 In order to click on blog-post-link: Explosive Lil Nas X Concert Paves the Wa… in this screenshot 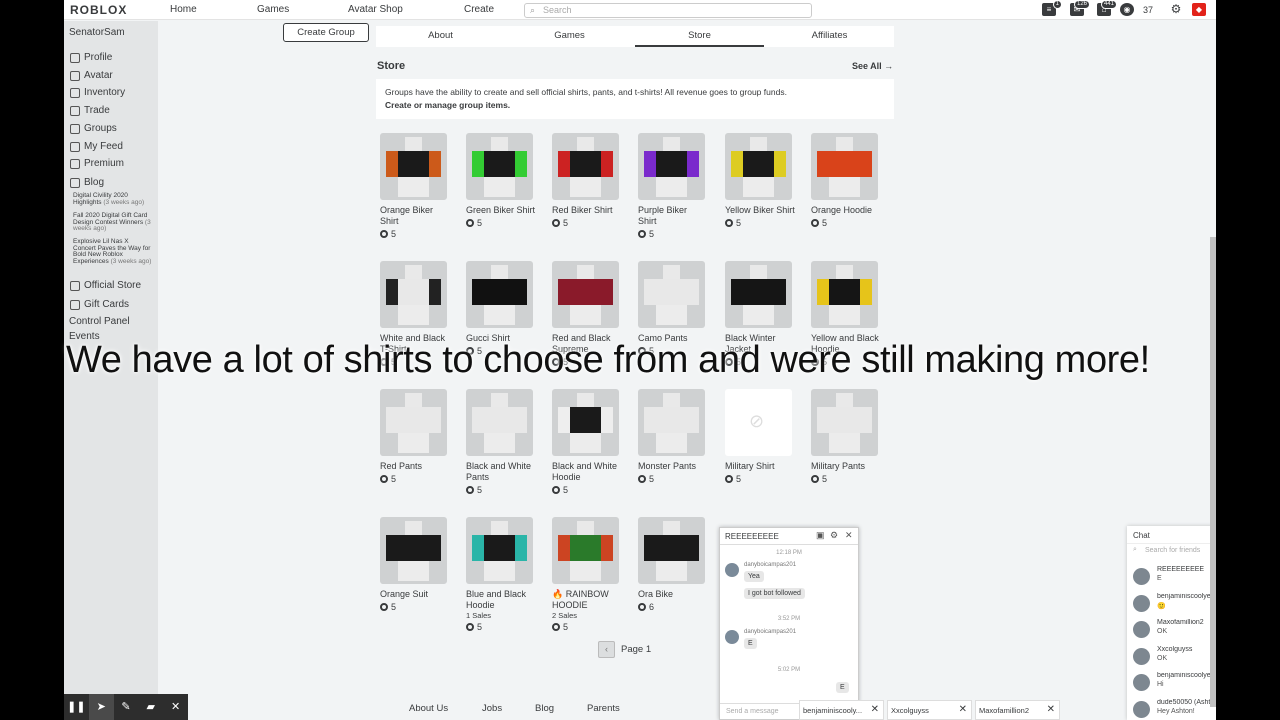, I will do `click(113, 251)`.